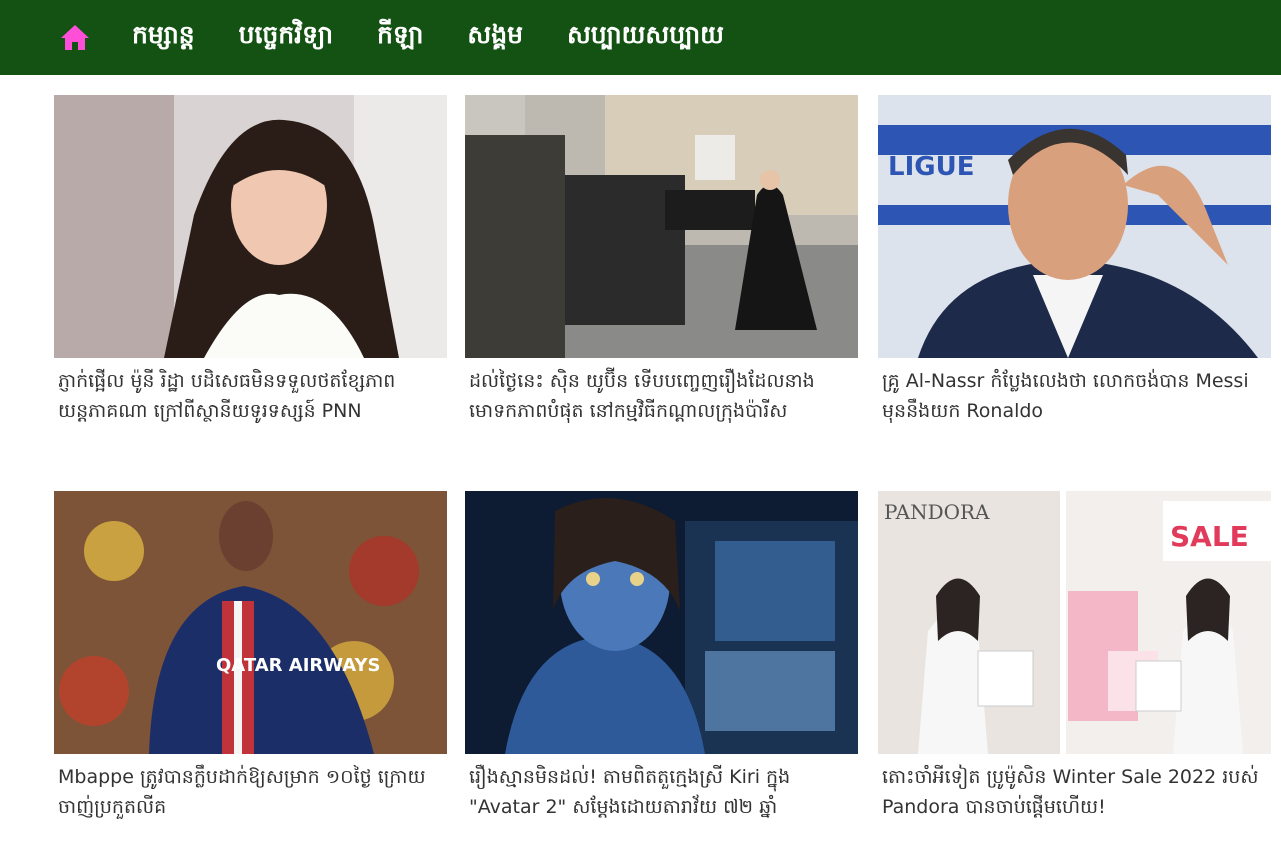 This screenshot has height=841, width=1281. What do you see at coordinates (495, 38) in the screenshot?
I see `nav-item-society: សង្គម` at bounding box center [495, 38].